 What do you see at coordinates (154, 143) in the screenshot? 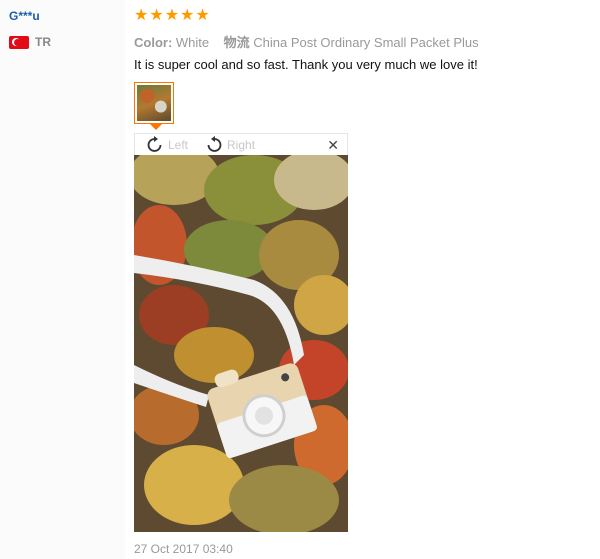
I see `rotate-left-icon` at bounding box center [154, 143].